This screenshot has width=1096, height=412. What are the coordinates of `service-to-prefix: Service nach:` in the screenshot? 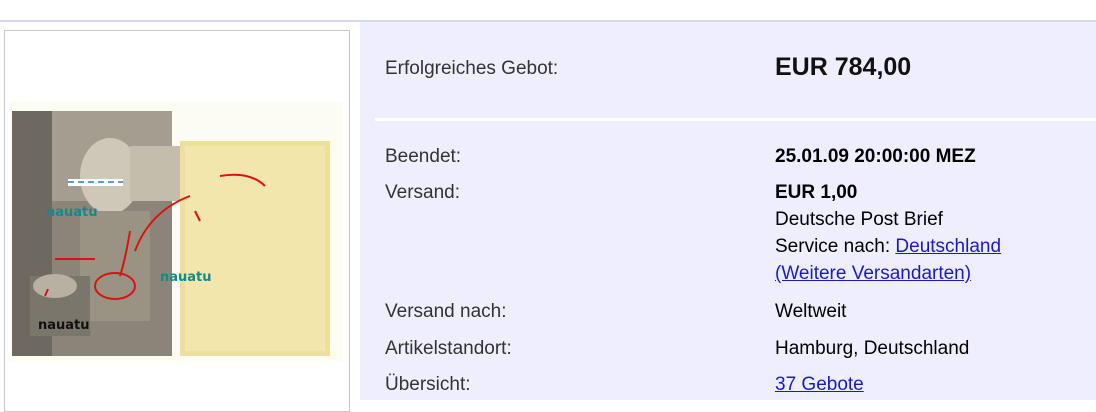 It's located at (833, 246).